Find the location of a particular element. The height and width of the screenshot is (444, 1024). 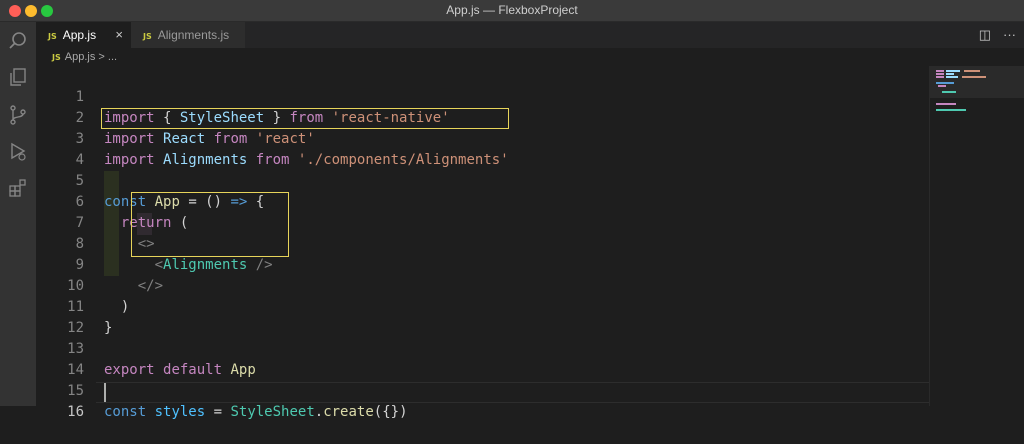

editor-actions: ◫ ··· is located at coordinates (991, 35).